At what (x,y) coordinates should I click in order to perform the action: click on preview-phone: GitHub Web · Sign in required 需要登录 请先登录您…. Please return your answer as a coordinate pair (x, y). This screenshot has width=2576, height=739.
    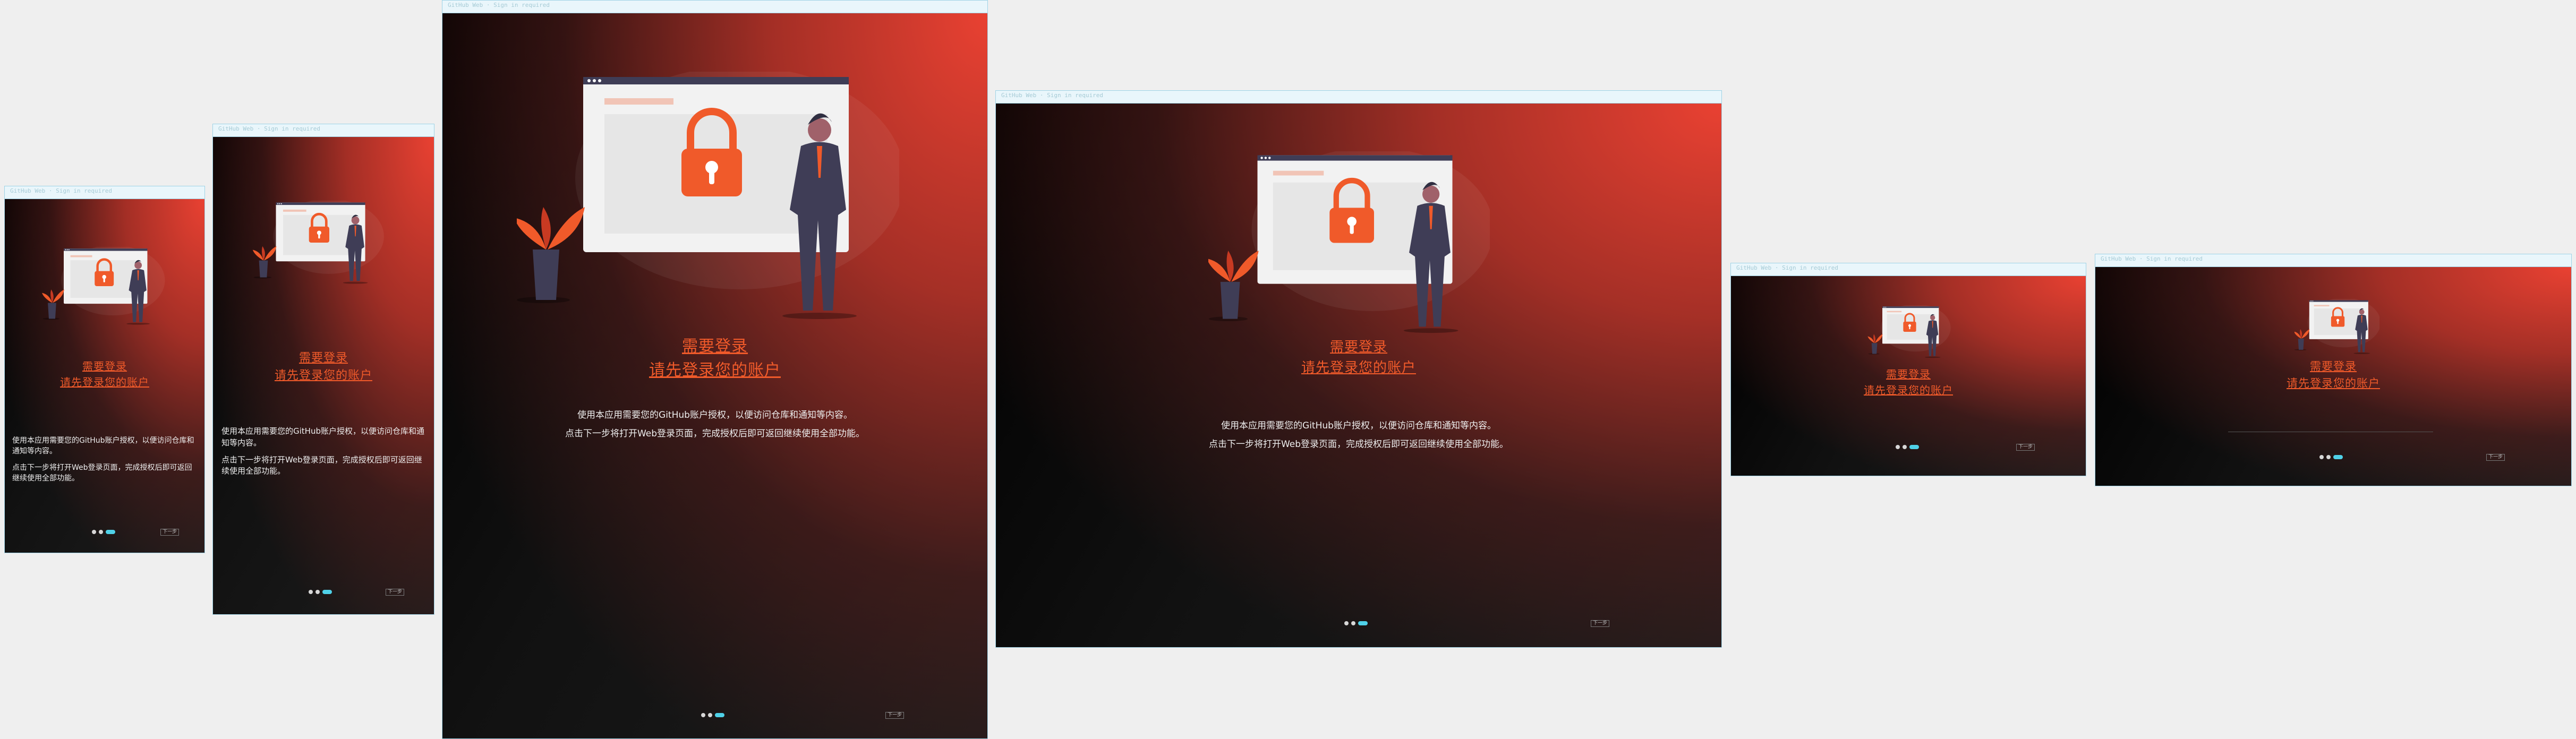
    Looking at the image, I should click on (323, 369).